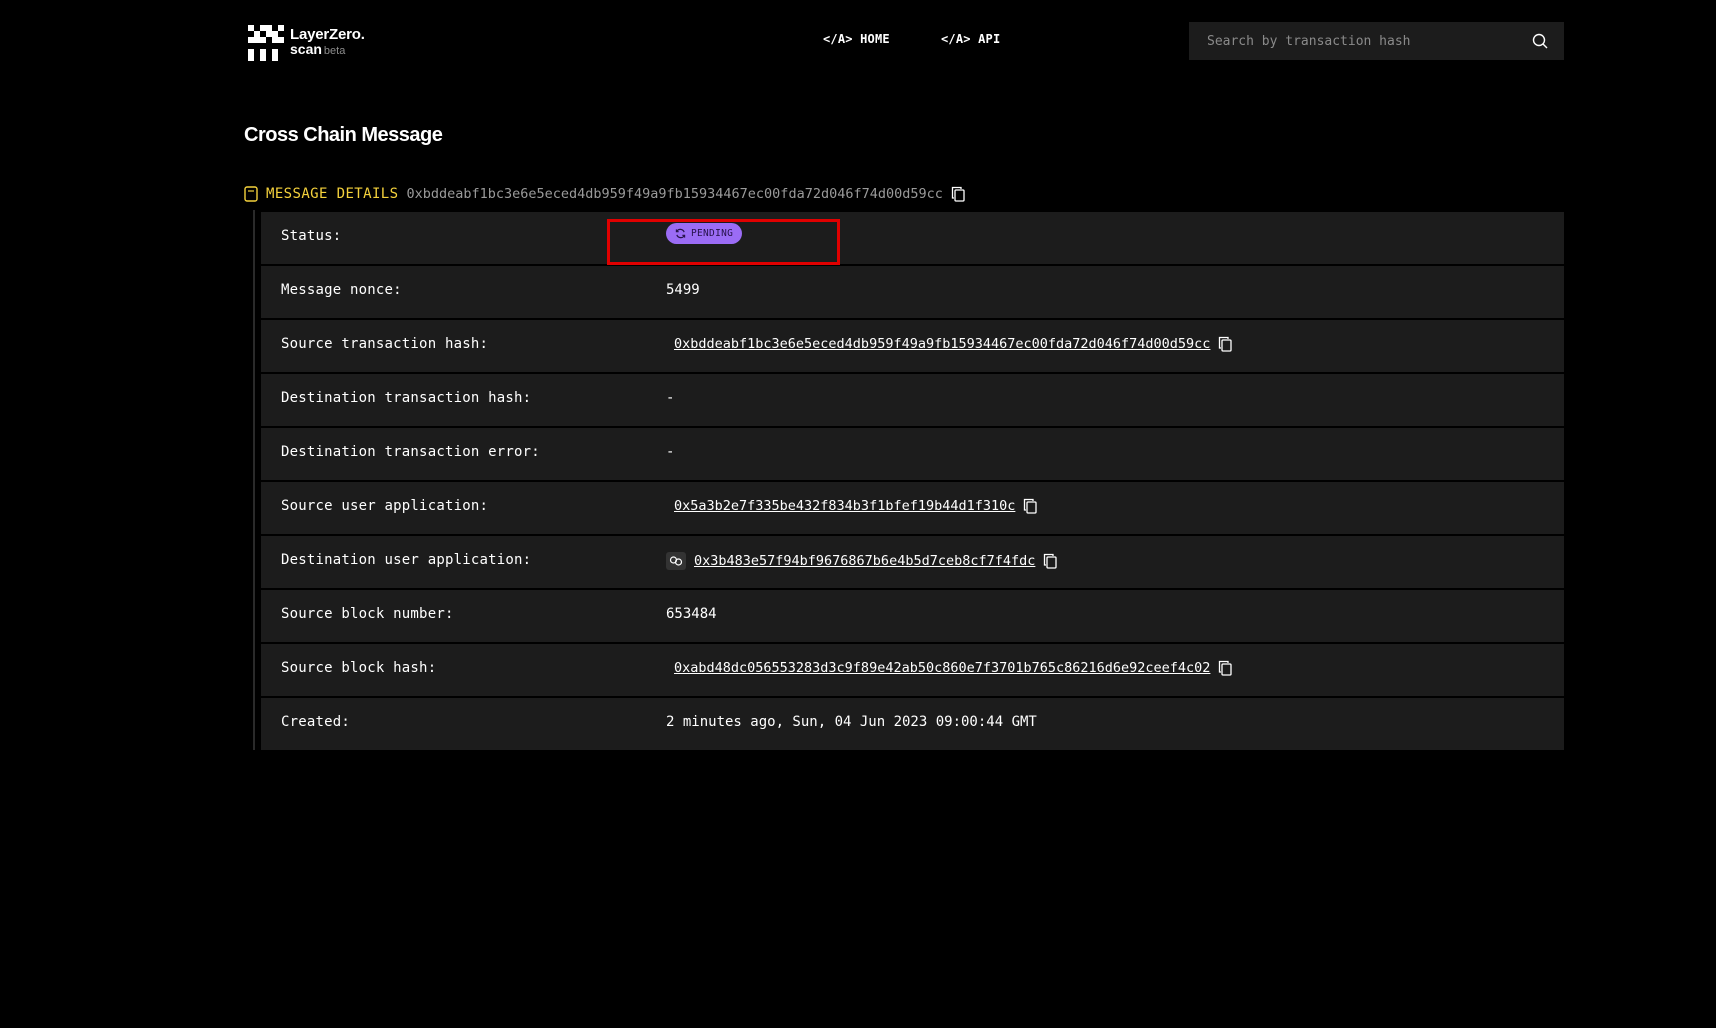 Image resolution: width=1716 pixels, height=1028 pixels. Describe the element at coordinates (359, 668) in the screenshot. I see `row-label: Source block hash:` at that location.